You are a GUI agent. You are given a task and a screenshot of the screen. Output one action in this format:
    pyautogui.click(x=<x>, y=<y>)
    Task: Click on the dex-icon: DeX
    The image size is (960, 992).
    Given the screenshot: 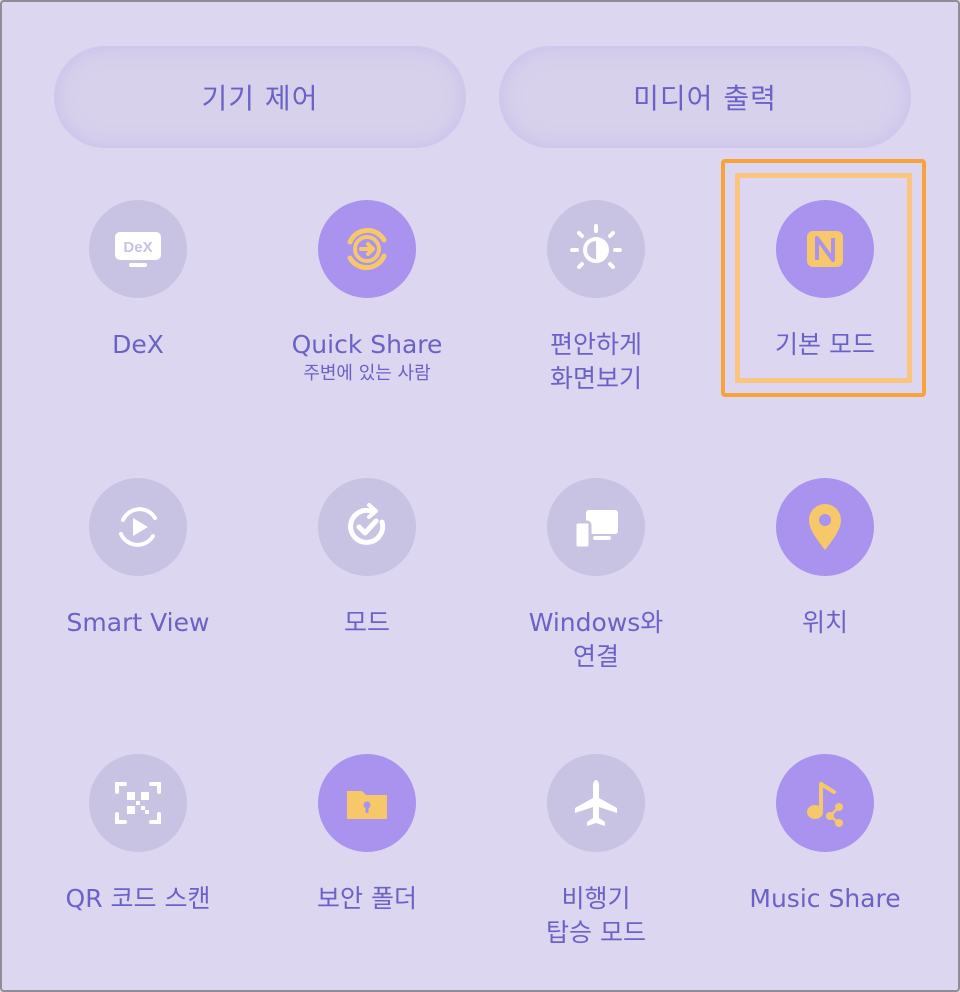 What is the action you would take?
    pyautogui.click(x=138, y=249)
    